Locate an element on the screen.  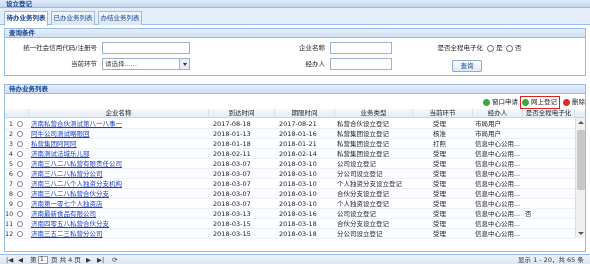
cell-company-name: 济南四零五八私营合伙分支 is located at coordinates (119, 224).